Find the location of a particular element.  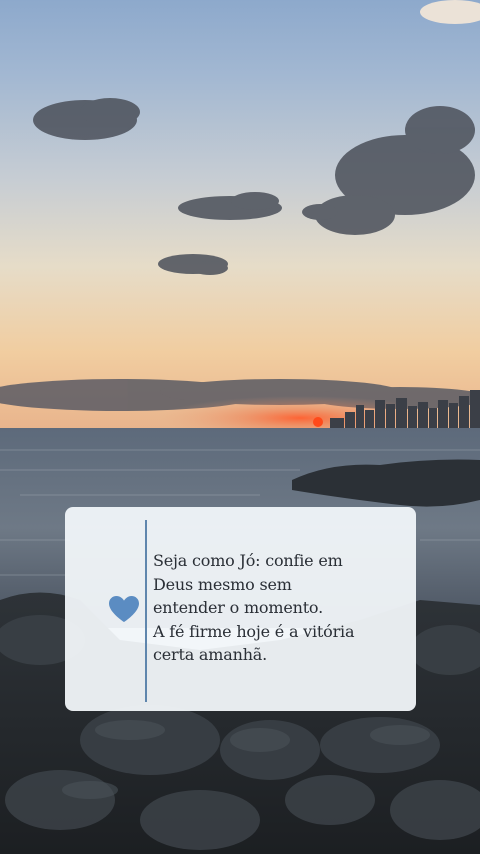

quote-line: Seja como Jó: confie em is located at coordinates (248, 560).